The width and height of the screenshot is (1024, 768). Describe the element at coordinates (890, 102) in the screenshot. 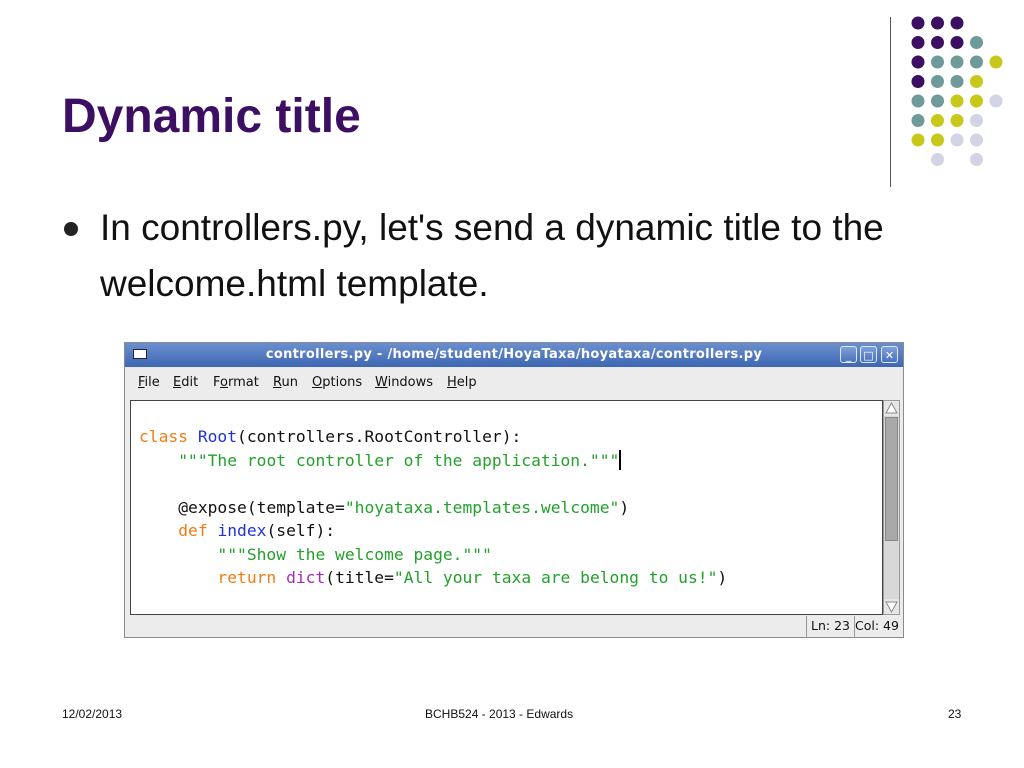

I see `decorative-divider` at that location.